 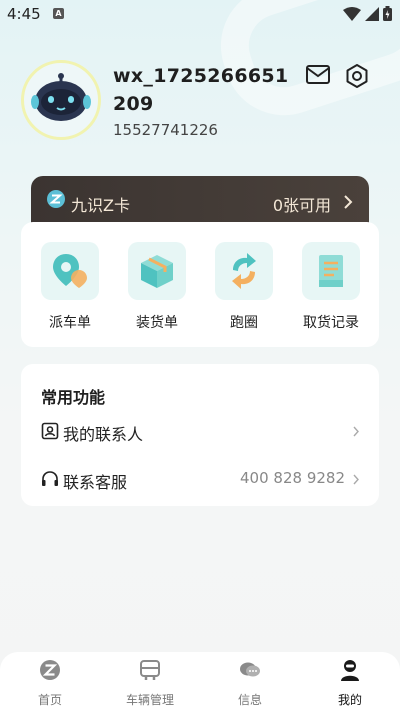 What do you see at coordinates (50, 683) in the screenshot?
I see `nav-item-home: 首页` at bounding box center [50, 683].